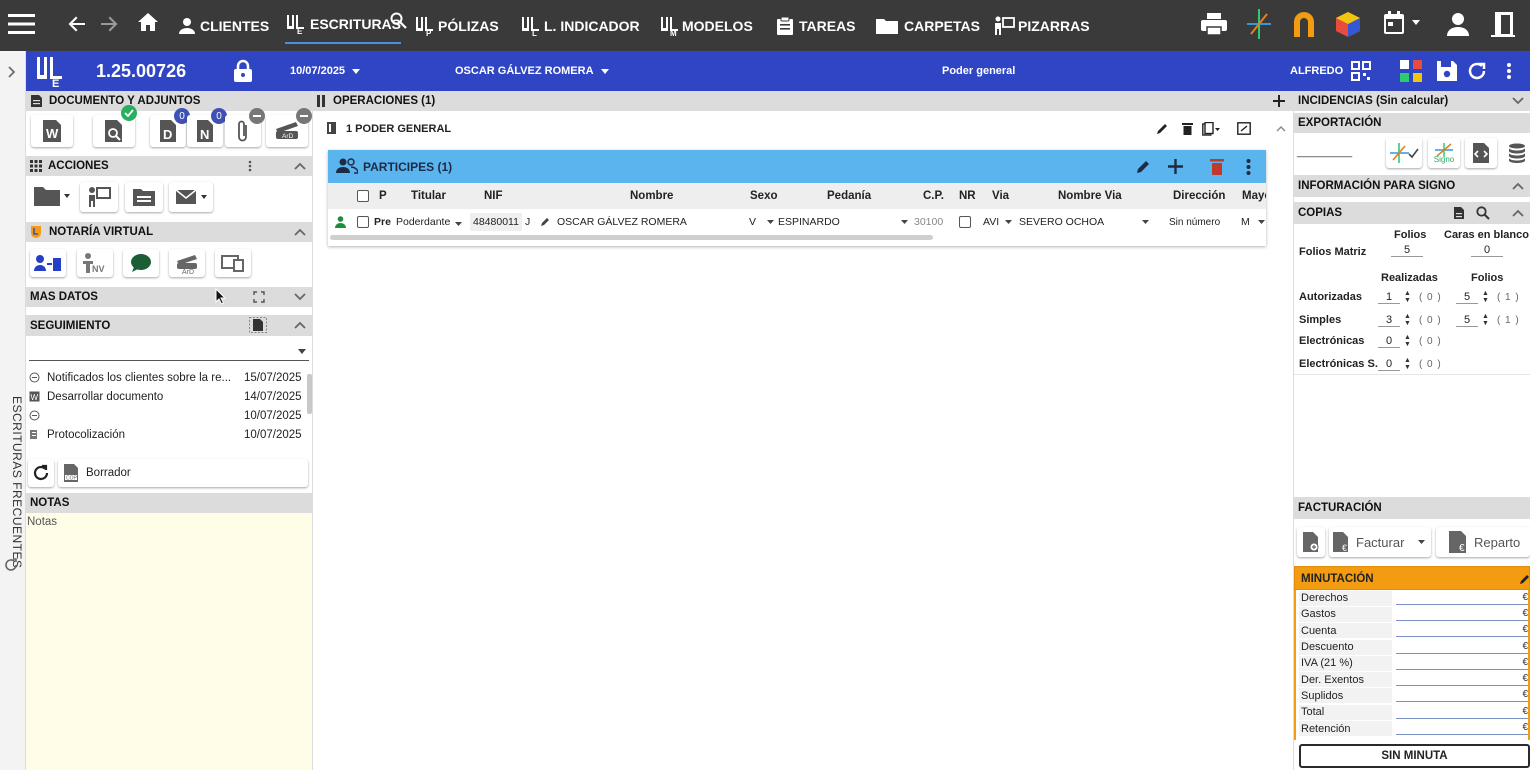  What do you see at coordinates (965, 222) in the screenshot?
I see `nr-checkbox` at bounding box center [965, 222].